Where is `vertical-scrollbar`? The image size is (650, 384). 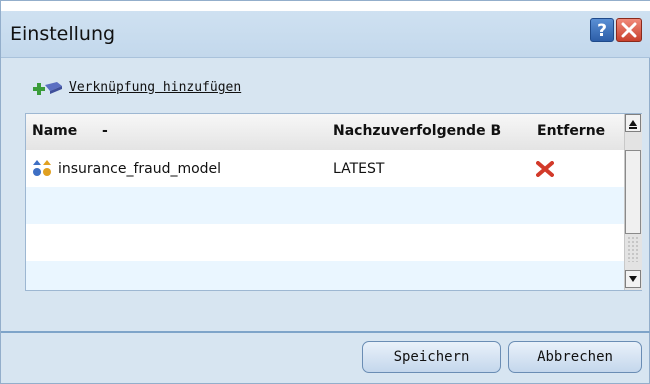 vertical-scrollbar is located at coordinates (633, 202).